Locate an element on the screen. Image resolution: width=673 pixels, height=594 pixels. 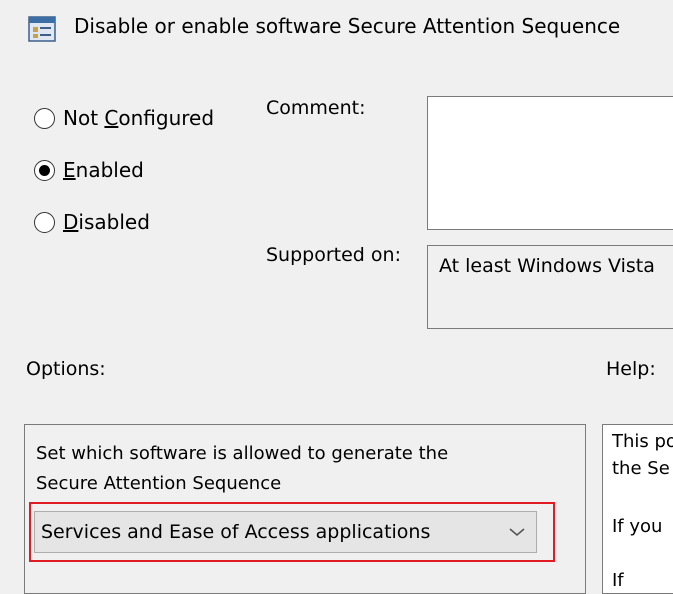
help-text-line: This po is located at coordinates (642, 441).